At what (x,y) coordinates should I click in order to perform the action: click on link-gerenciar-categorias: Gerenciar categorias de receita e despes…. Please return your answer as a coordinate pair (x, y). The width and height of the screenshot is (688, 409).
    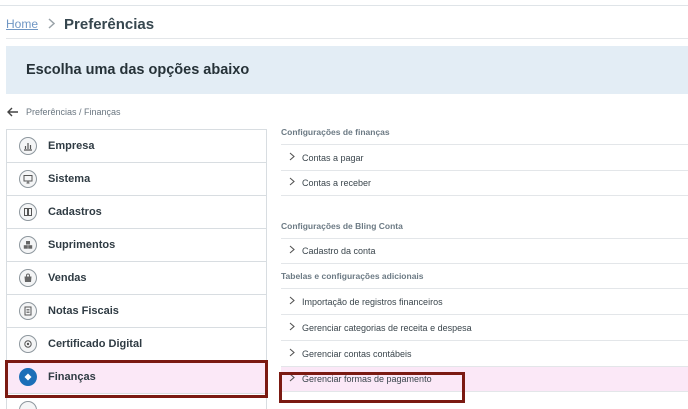
    Looking at the image, I should click on (484, 327).